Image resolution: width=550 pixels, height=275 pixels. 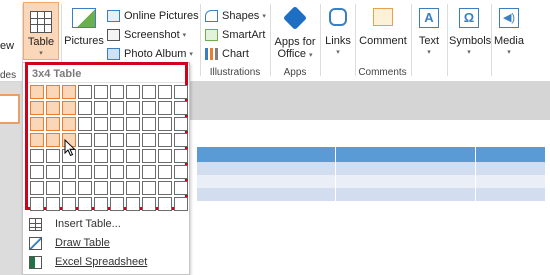 I want to click on symbols-button: Ω Symbols ▾, so click(x=470, y=33).